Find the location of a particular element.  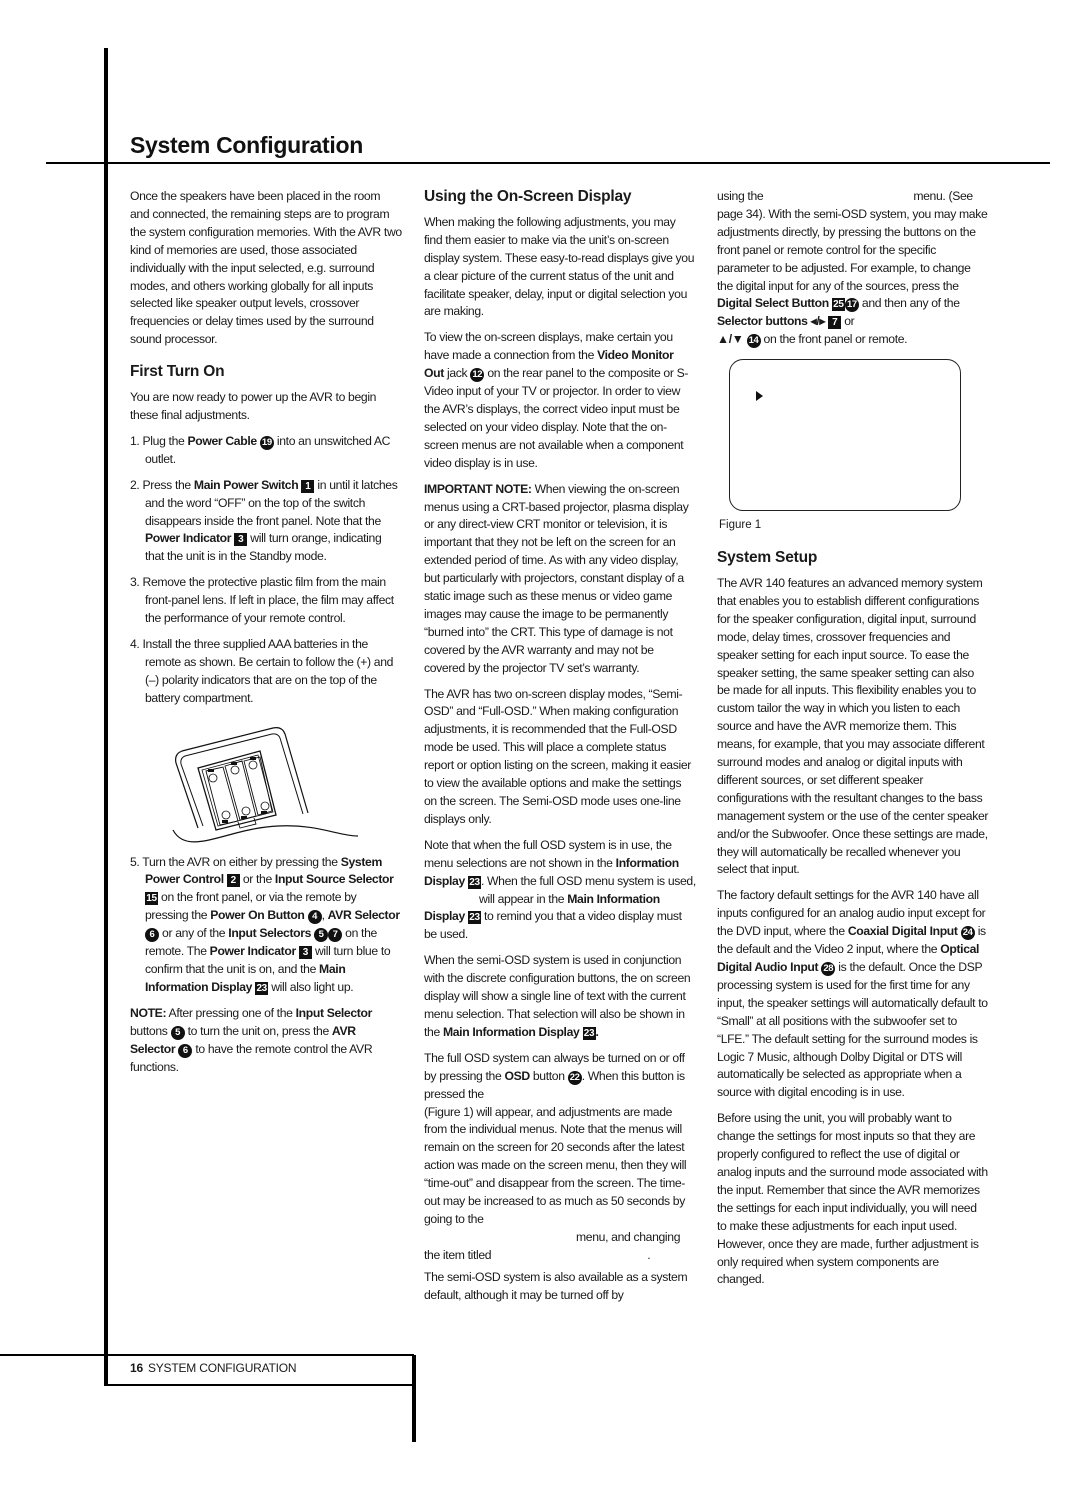

figure-caption: Figure 1 is located at coordinates (740, 525).